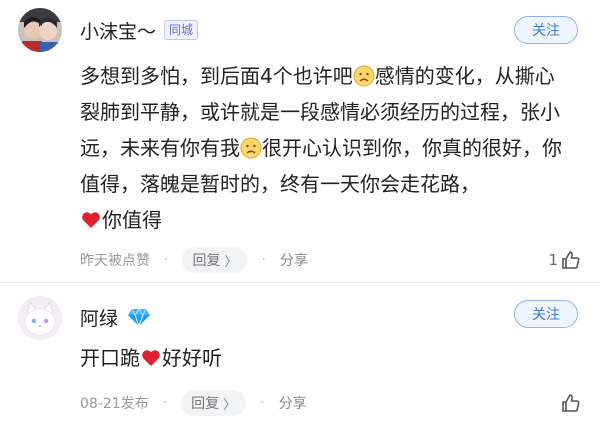 The height and width of the screenshot is (440, 600). I want to click on like-button, so click(571, 403).